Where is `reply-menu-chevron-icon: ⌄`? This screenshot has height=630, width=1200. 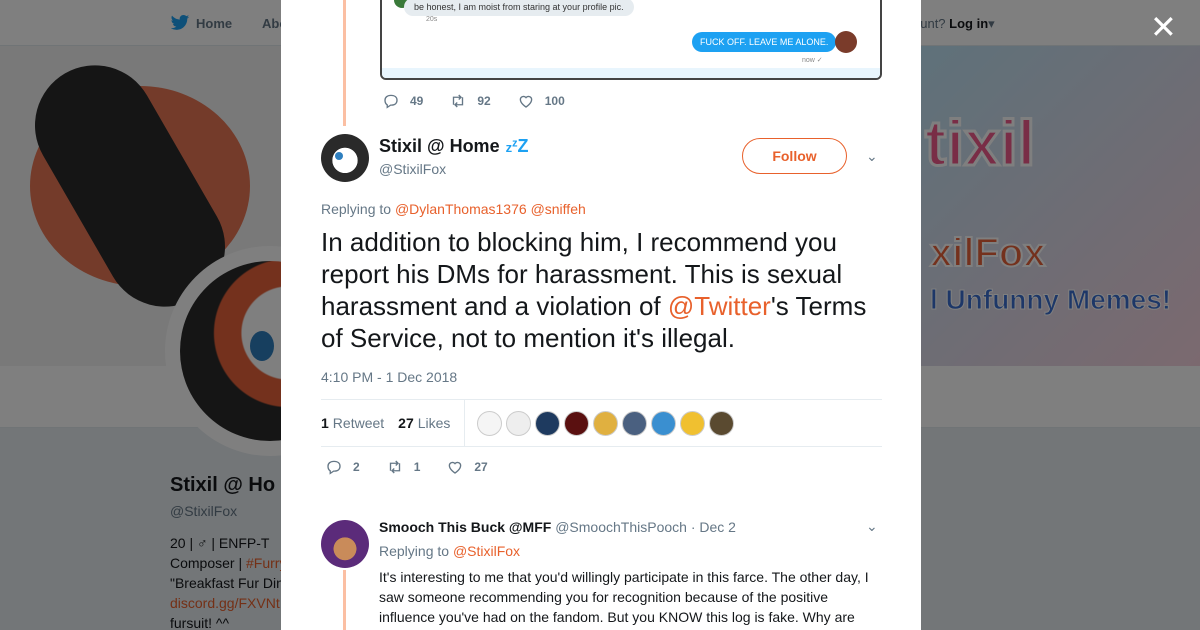
reply-menu-chevron-icon: ⌄ is located at coordinates (872, 526).